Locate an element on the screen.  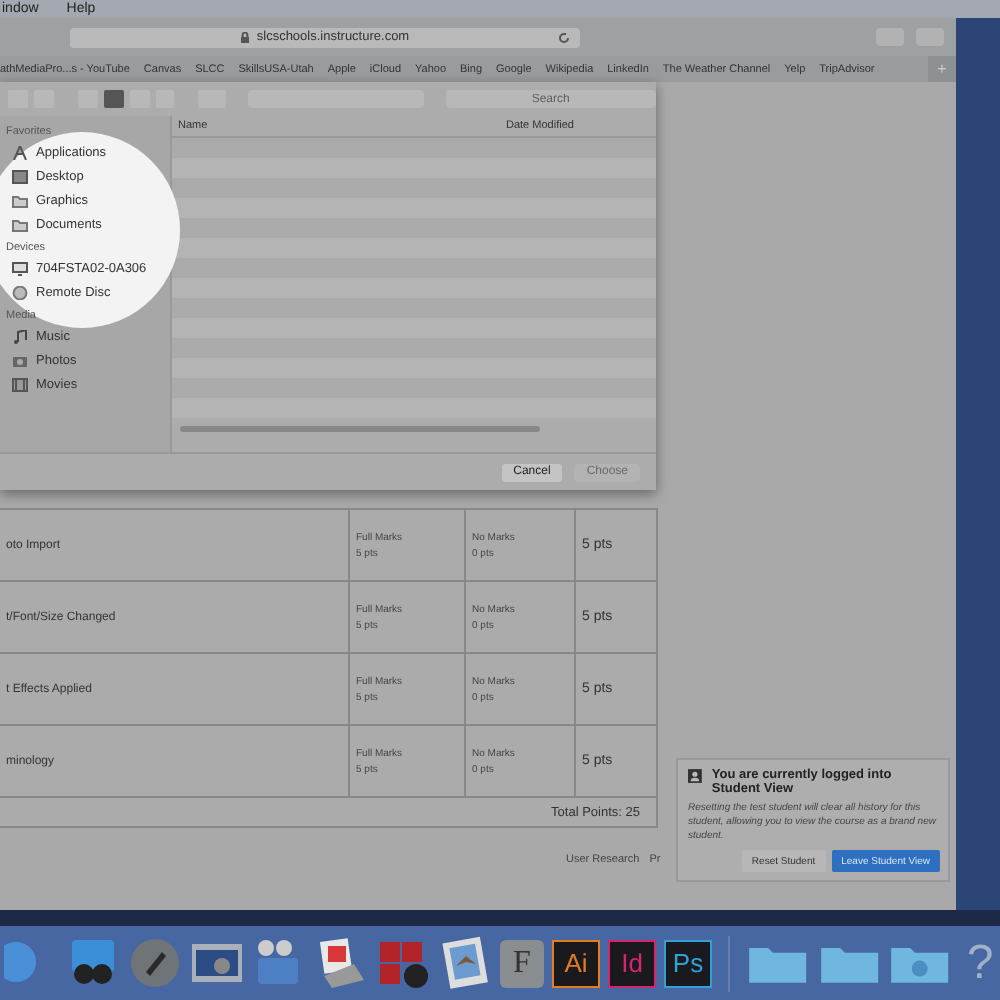
app-icon: Id is located at coordinates (632, 963).